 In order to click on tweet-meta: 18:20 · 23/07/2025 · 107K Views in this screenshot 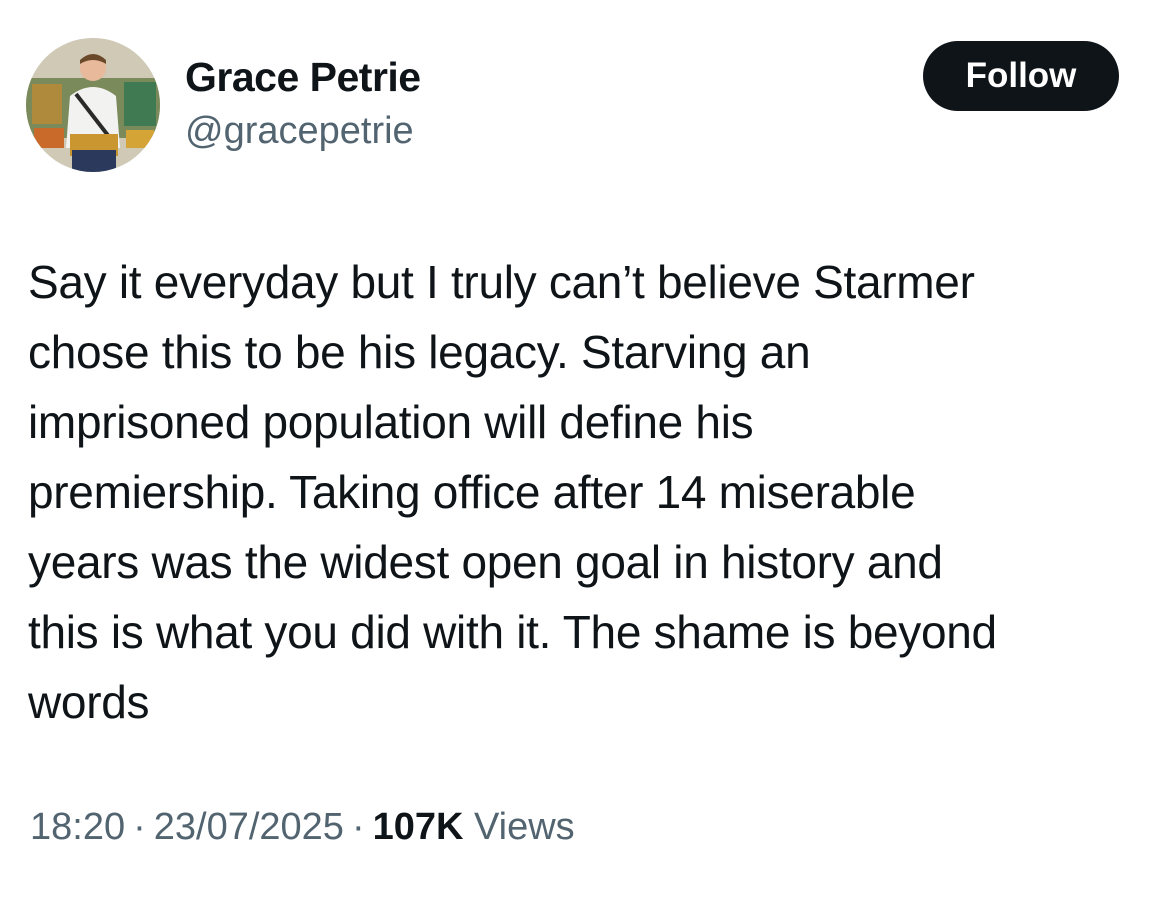, I will do `click(302, 827)`.